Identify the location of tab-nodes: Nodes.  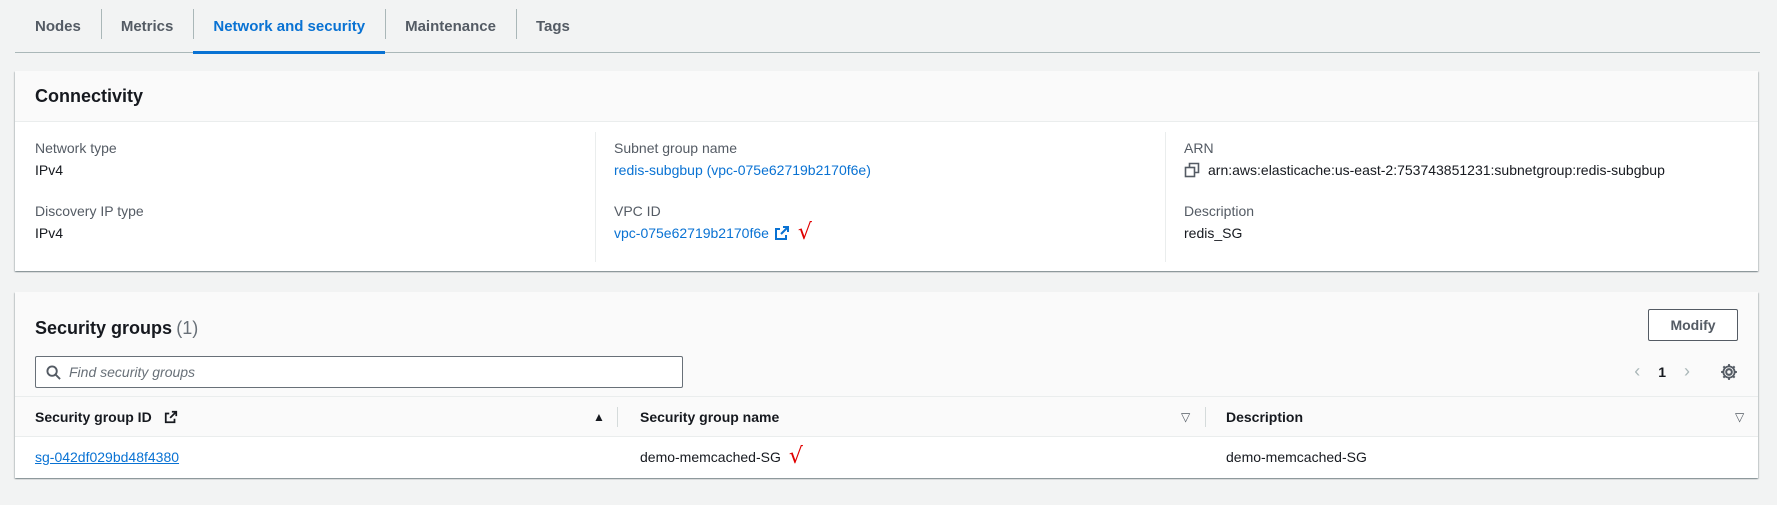
(58, 26).